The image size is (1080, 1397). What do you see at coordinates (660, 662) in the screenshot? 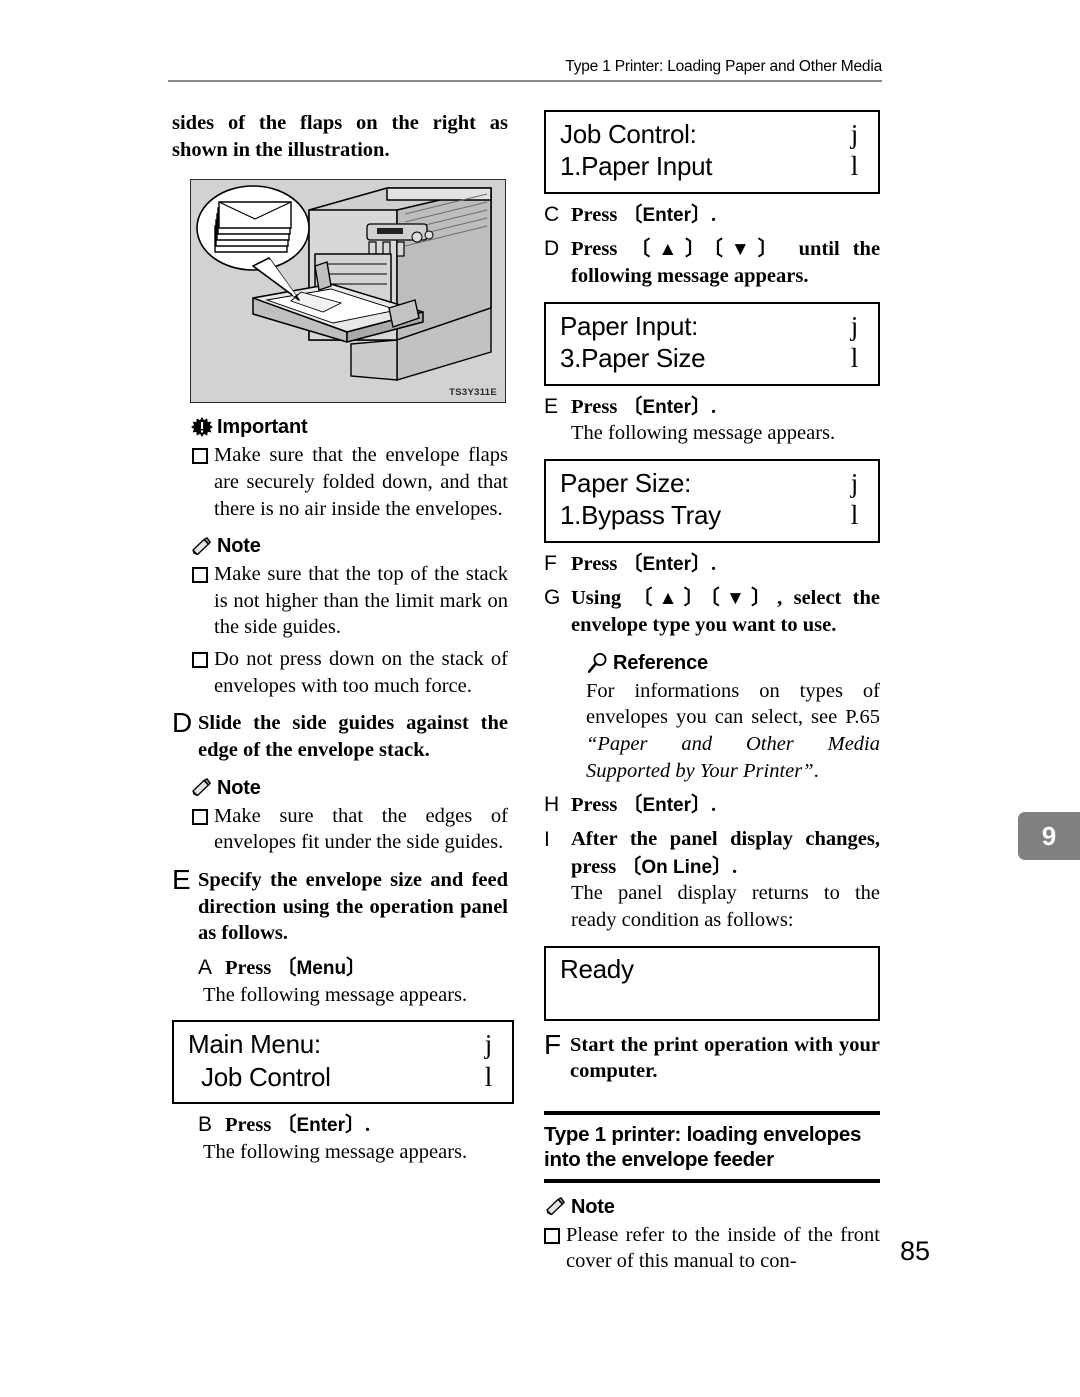
I see `reference-label: Reference` at bounding box center [660, 662].